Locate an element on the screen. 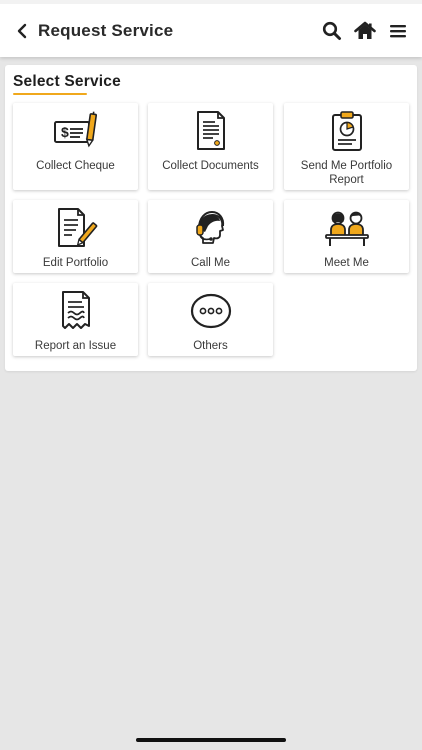 This screenshot has width=422, height=750. service-label: Meet Me is located at coordinates (346, 263).